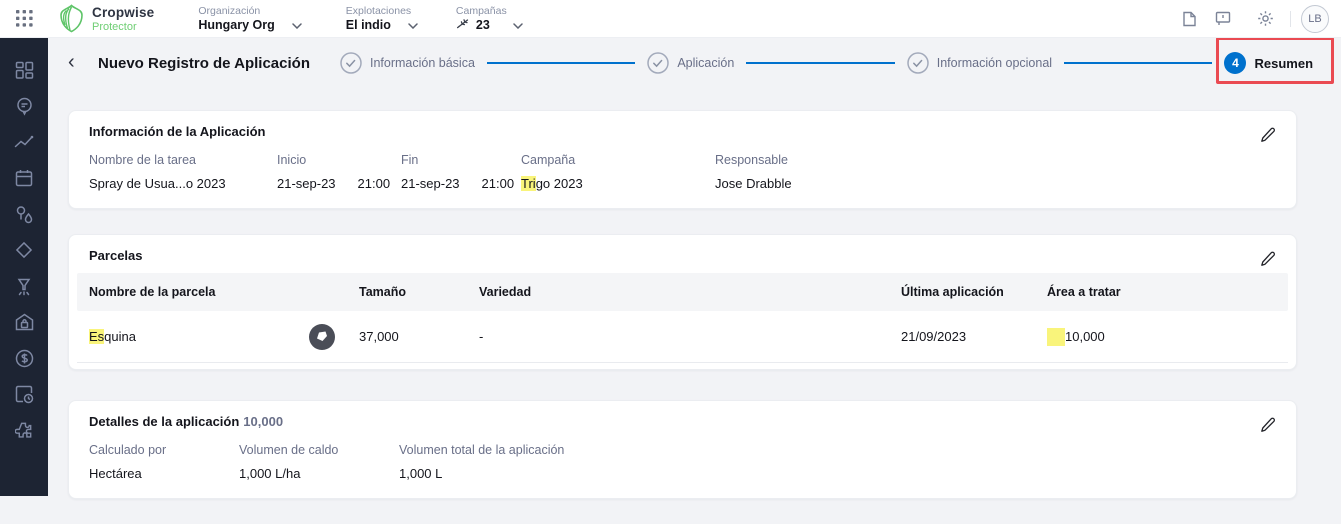 The height and width of the screenshot is (524, 1341). I want to click on card-title: Detalles de la aplicación, so click(164, 421).